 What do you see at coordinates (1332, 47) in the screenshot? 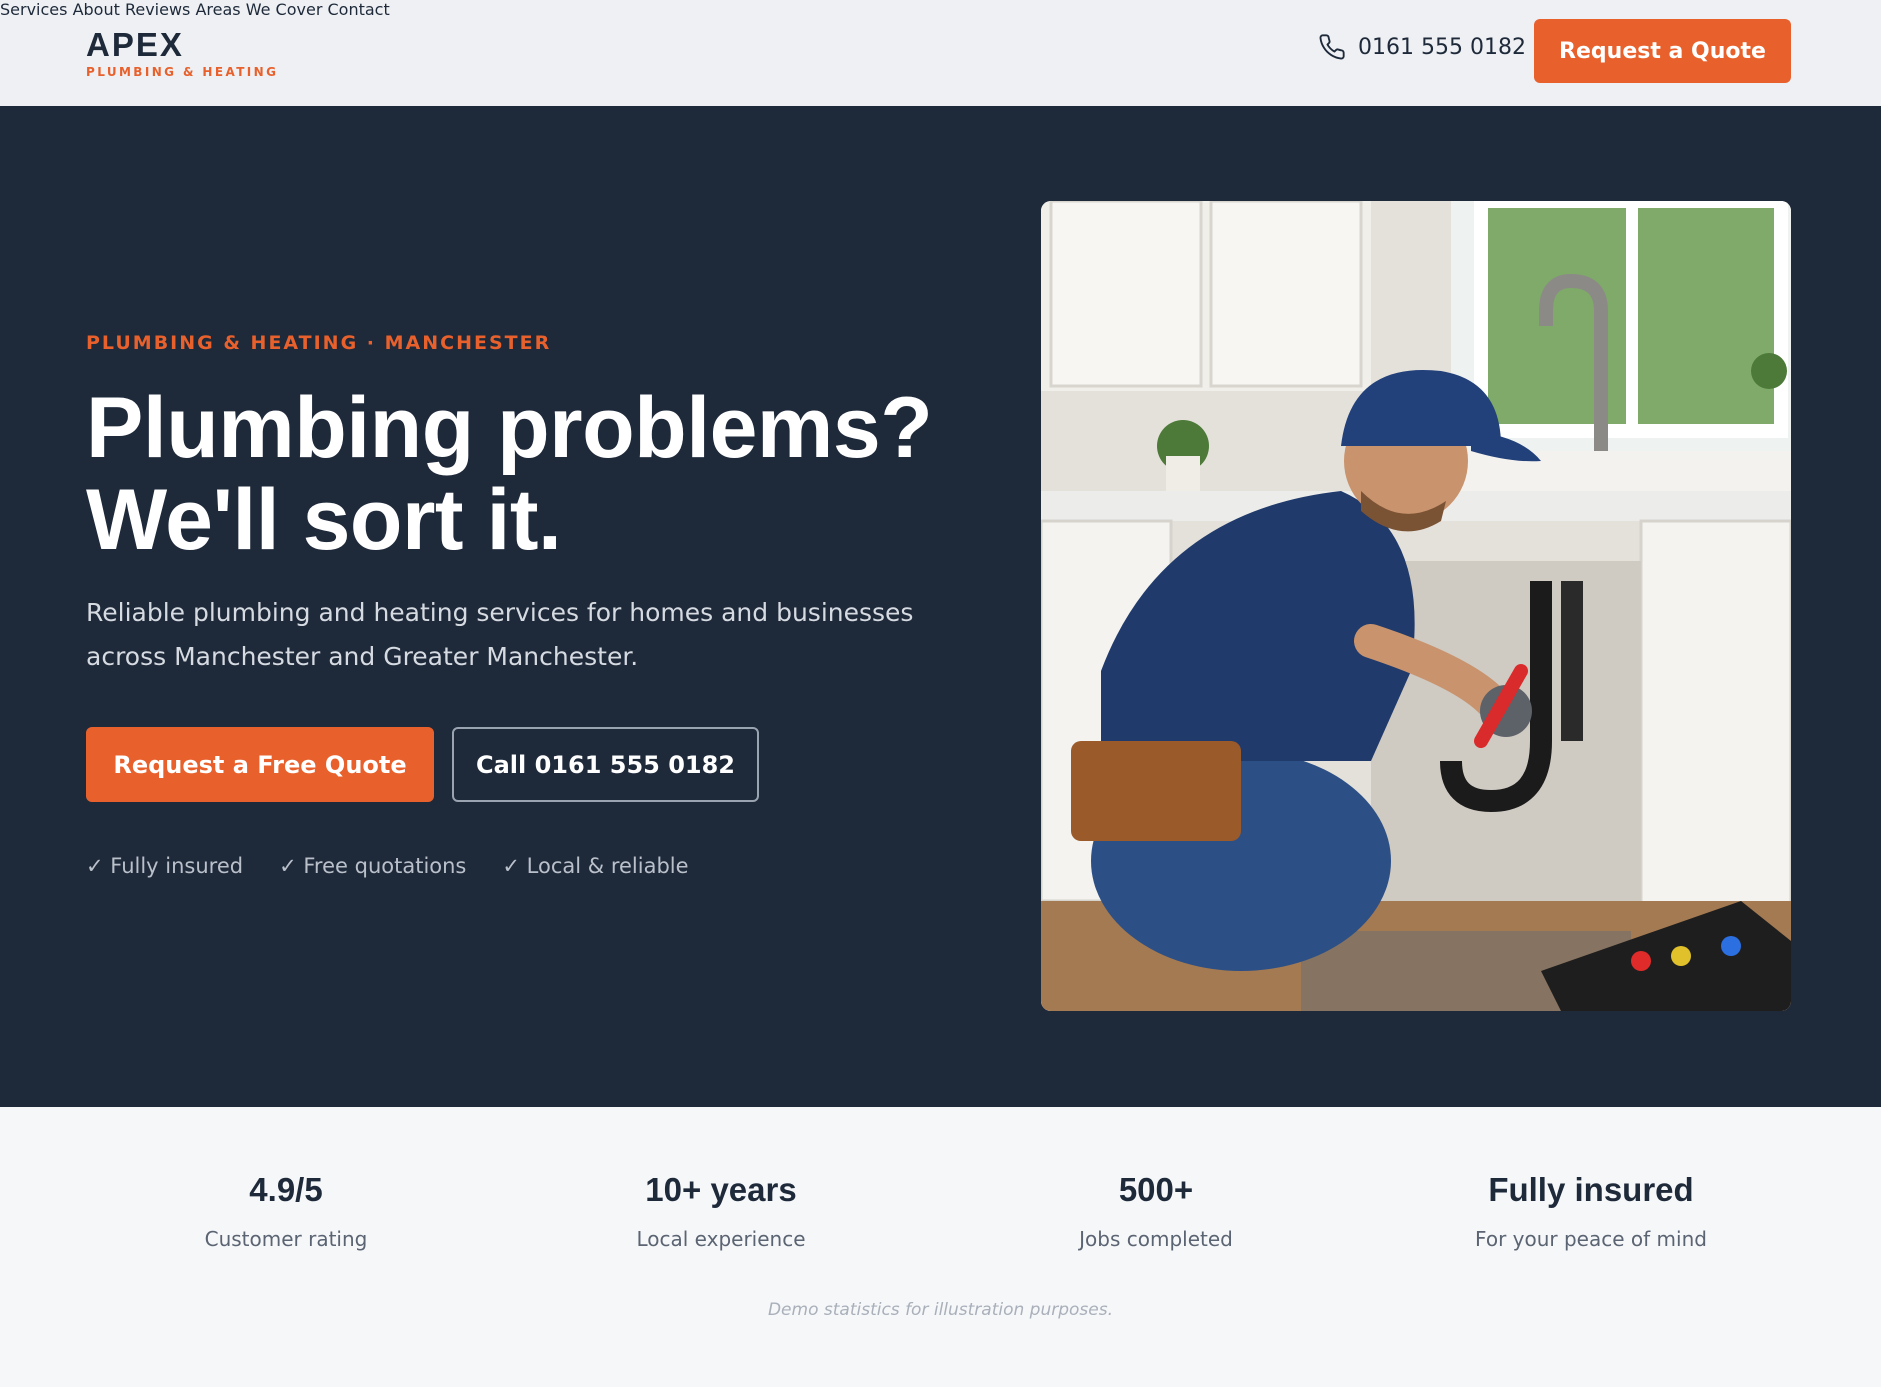
I see `phone-icon` at bounding box center [1332, 47].